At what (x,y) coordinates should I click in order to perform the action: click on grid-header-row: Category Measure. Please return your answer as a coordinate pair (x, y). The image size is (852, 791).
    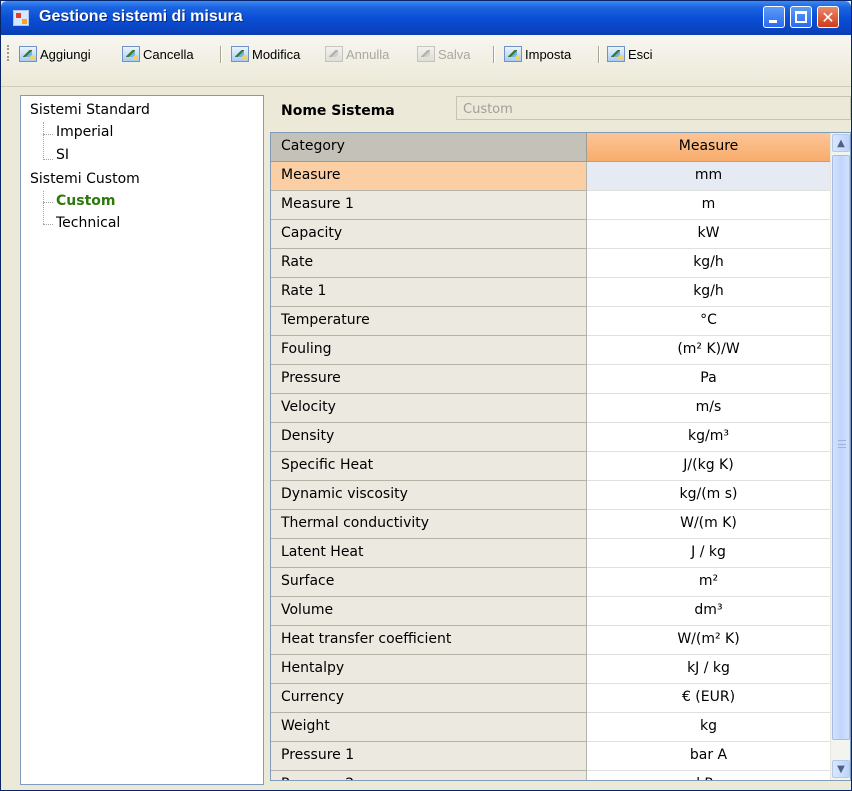
    Looking at the image, I should click on (550, 147).